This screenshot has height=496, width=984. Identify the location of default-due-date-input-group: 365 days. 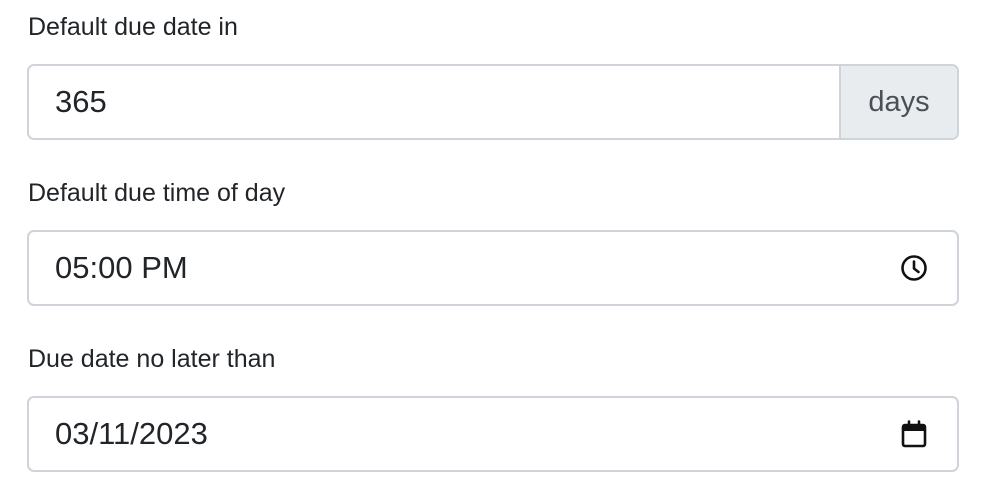
(493, 102).